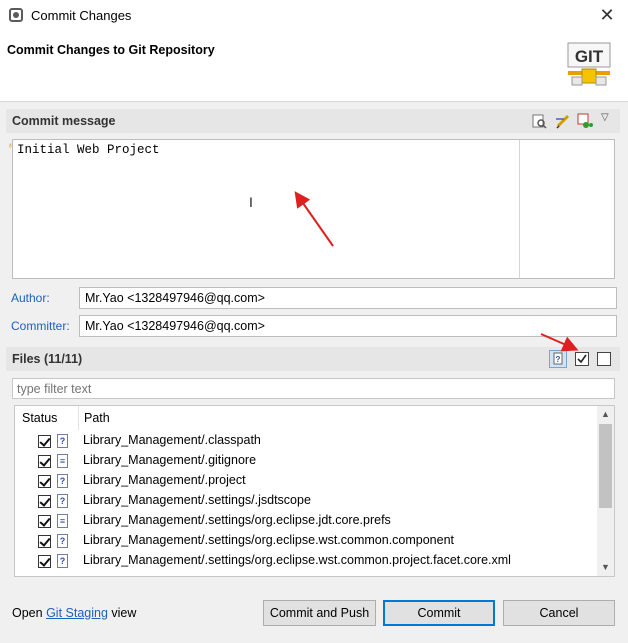 The image size is (628, 643). Describe the element at coordinates (172, 440) in the screenshot. I see `file-path: Library_Management/.classpath` at that location.